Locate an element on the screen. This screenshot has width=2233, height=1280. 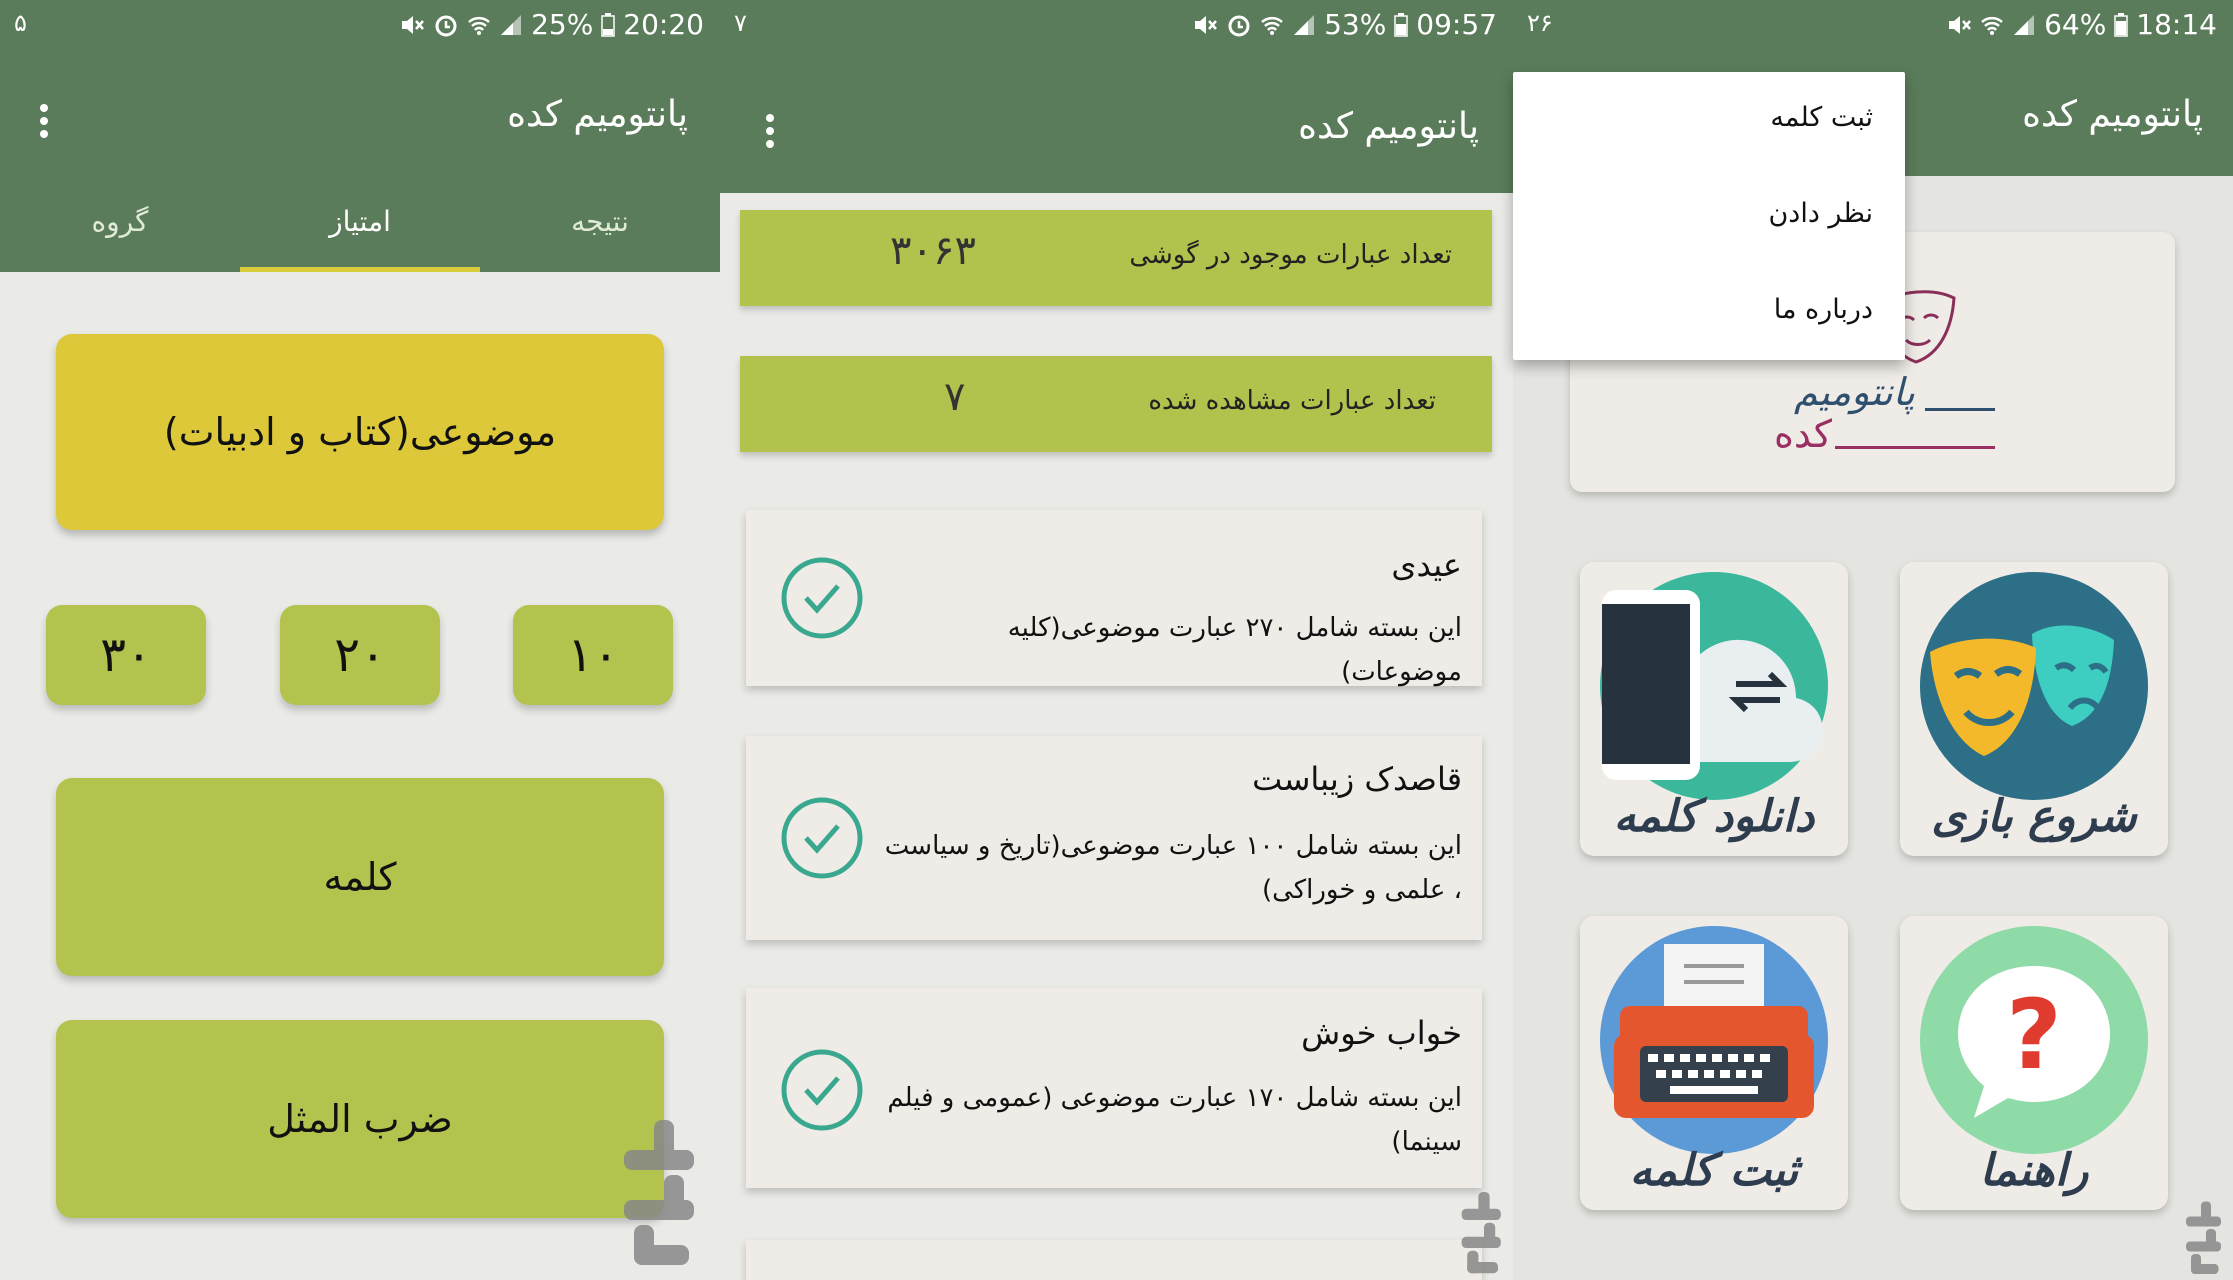
tile-label: ثبت کلمه is located at coordinates (1714, 1170).